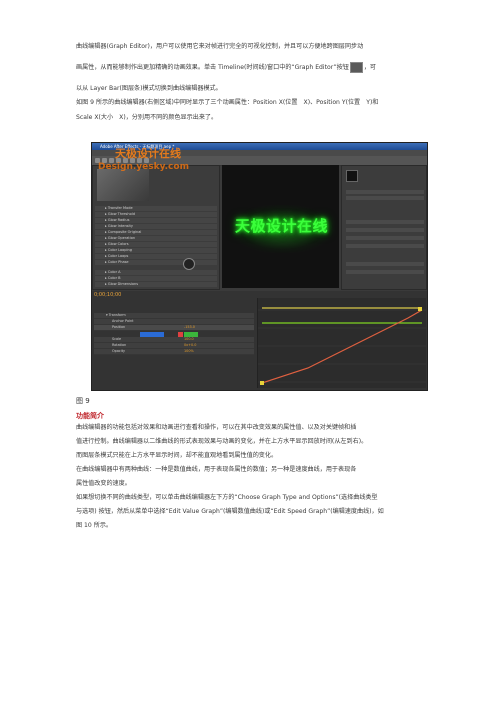 This screenshot has width=496, height=702. Describe the element at coordinates (174, 352) in the screenshot. I see `timeline-row-opacity: Opacity 100%` at that location.